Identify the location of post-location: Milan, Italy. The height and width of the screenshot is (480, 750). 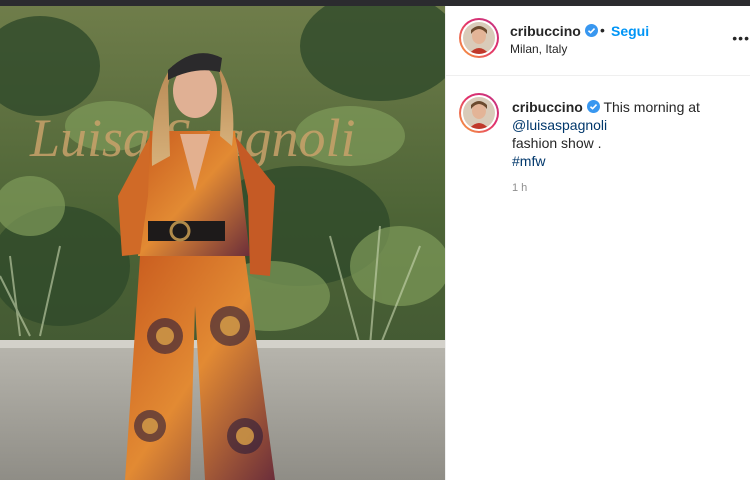
(538, 49).